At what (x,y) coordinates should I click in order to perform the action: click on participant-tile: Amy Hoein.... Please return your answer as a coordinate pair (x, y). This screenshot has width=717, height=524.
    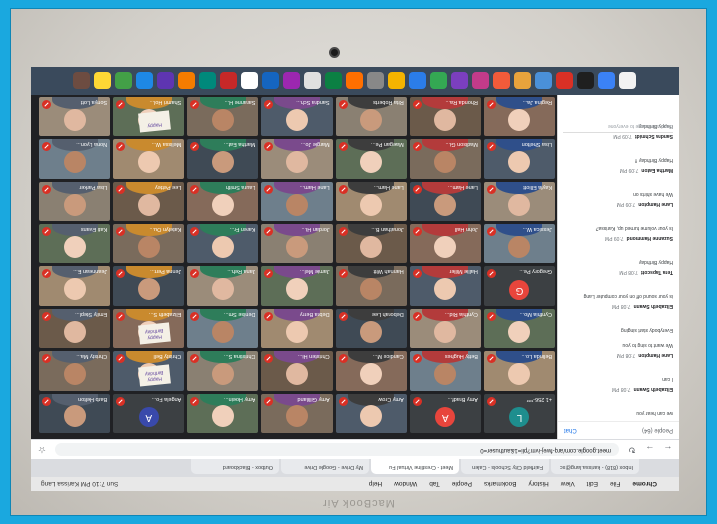
    Looking at the image, I should click on (223, 413).